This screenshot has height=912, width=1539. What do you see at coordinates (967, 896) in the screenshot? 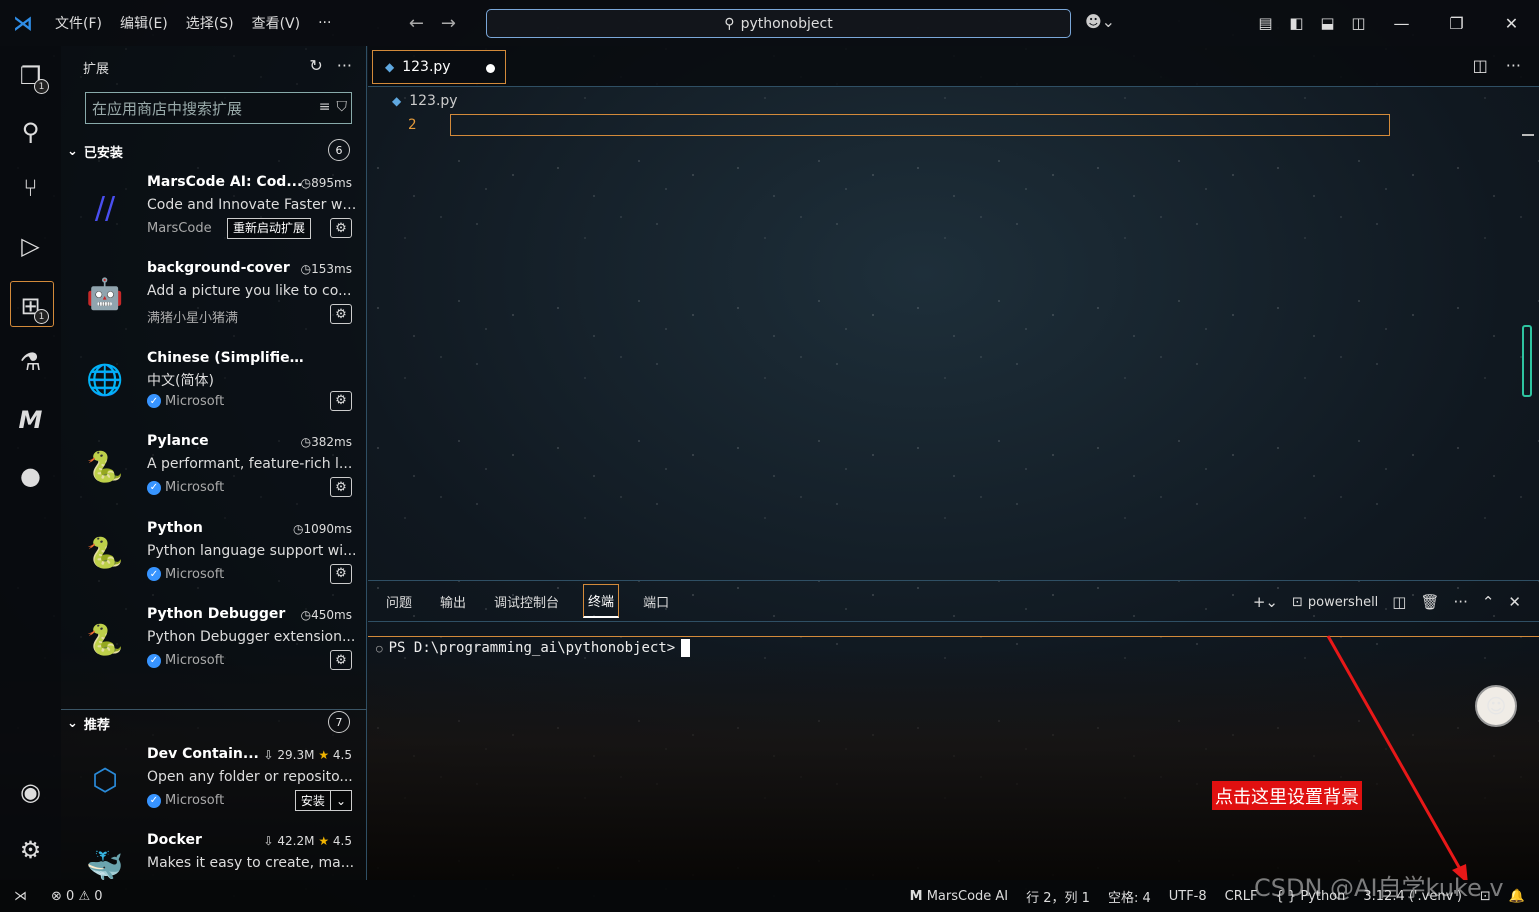
I see `marscode-status-label: MarsCode AI` at bounding box center [967, 896].